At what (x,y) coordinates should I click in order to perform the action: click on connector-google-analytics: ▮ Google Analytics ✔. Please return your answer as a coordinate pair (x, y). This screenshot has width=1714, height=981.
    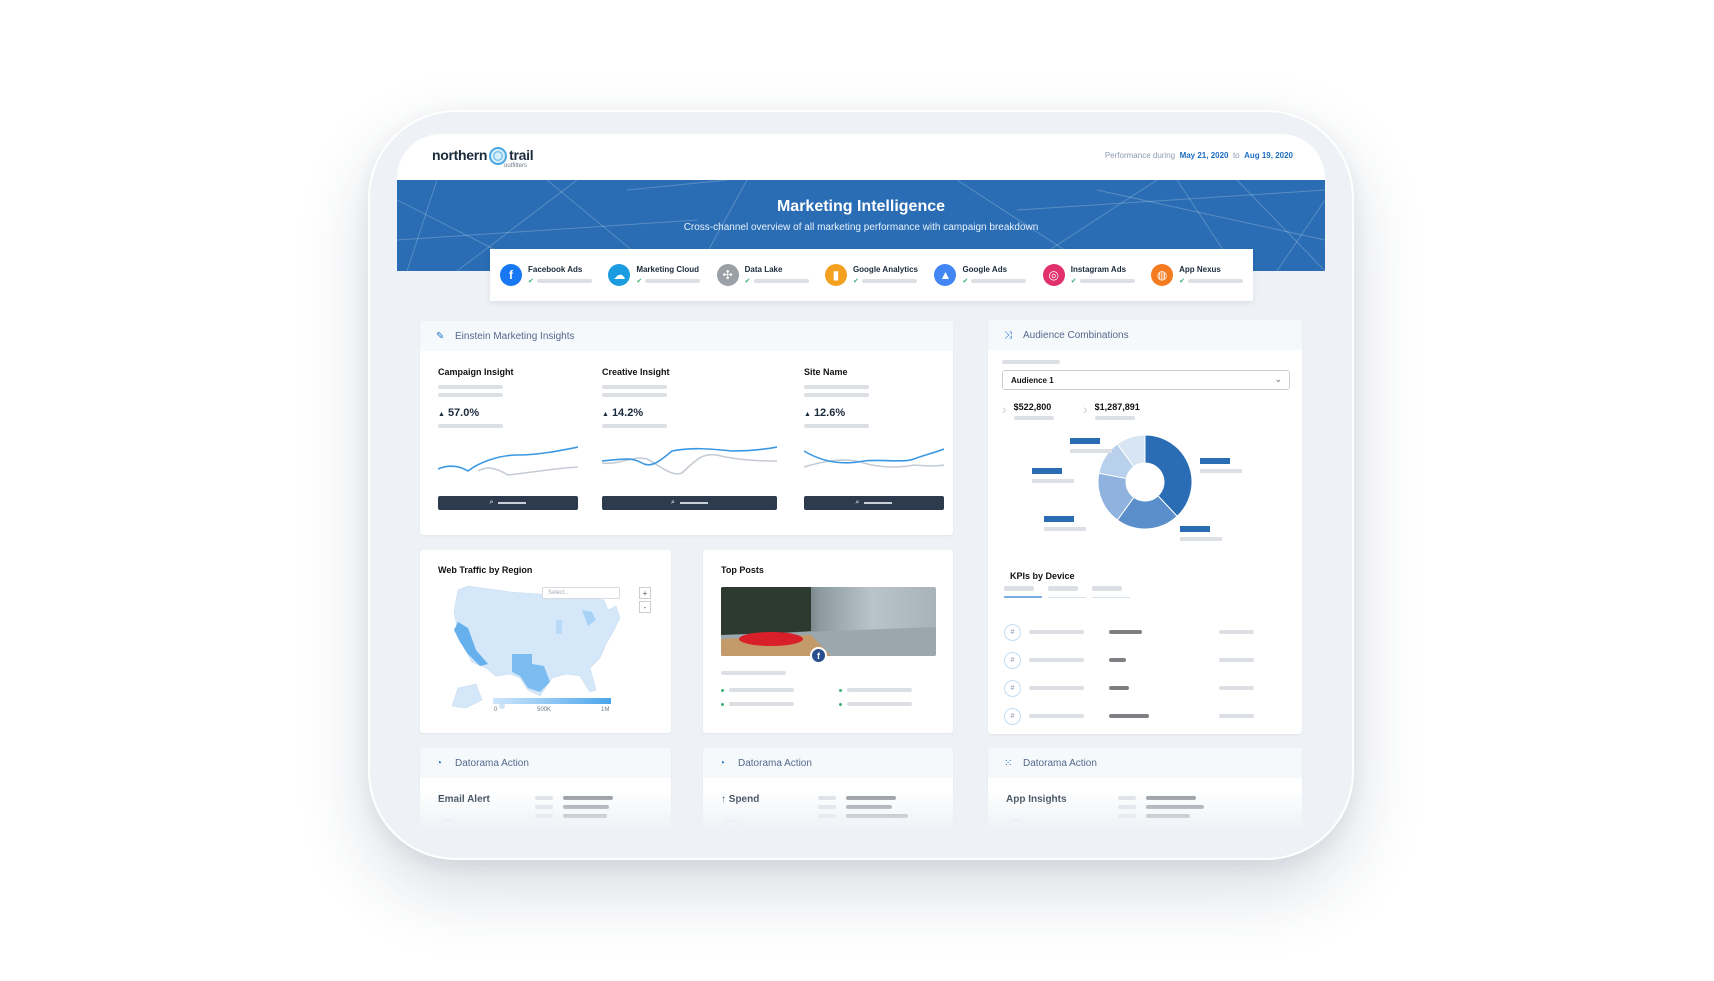
    Looking at the image, I should click on (871, 275).